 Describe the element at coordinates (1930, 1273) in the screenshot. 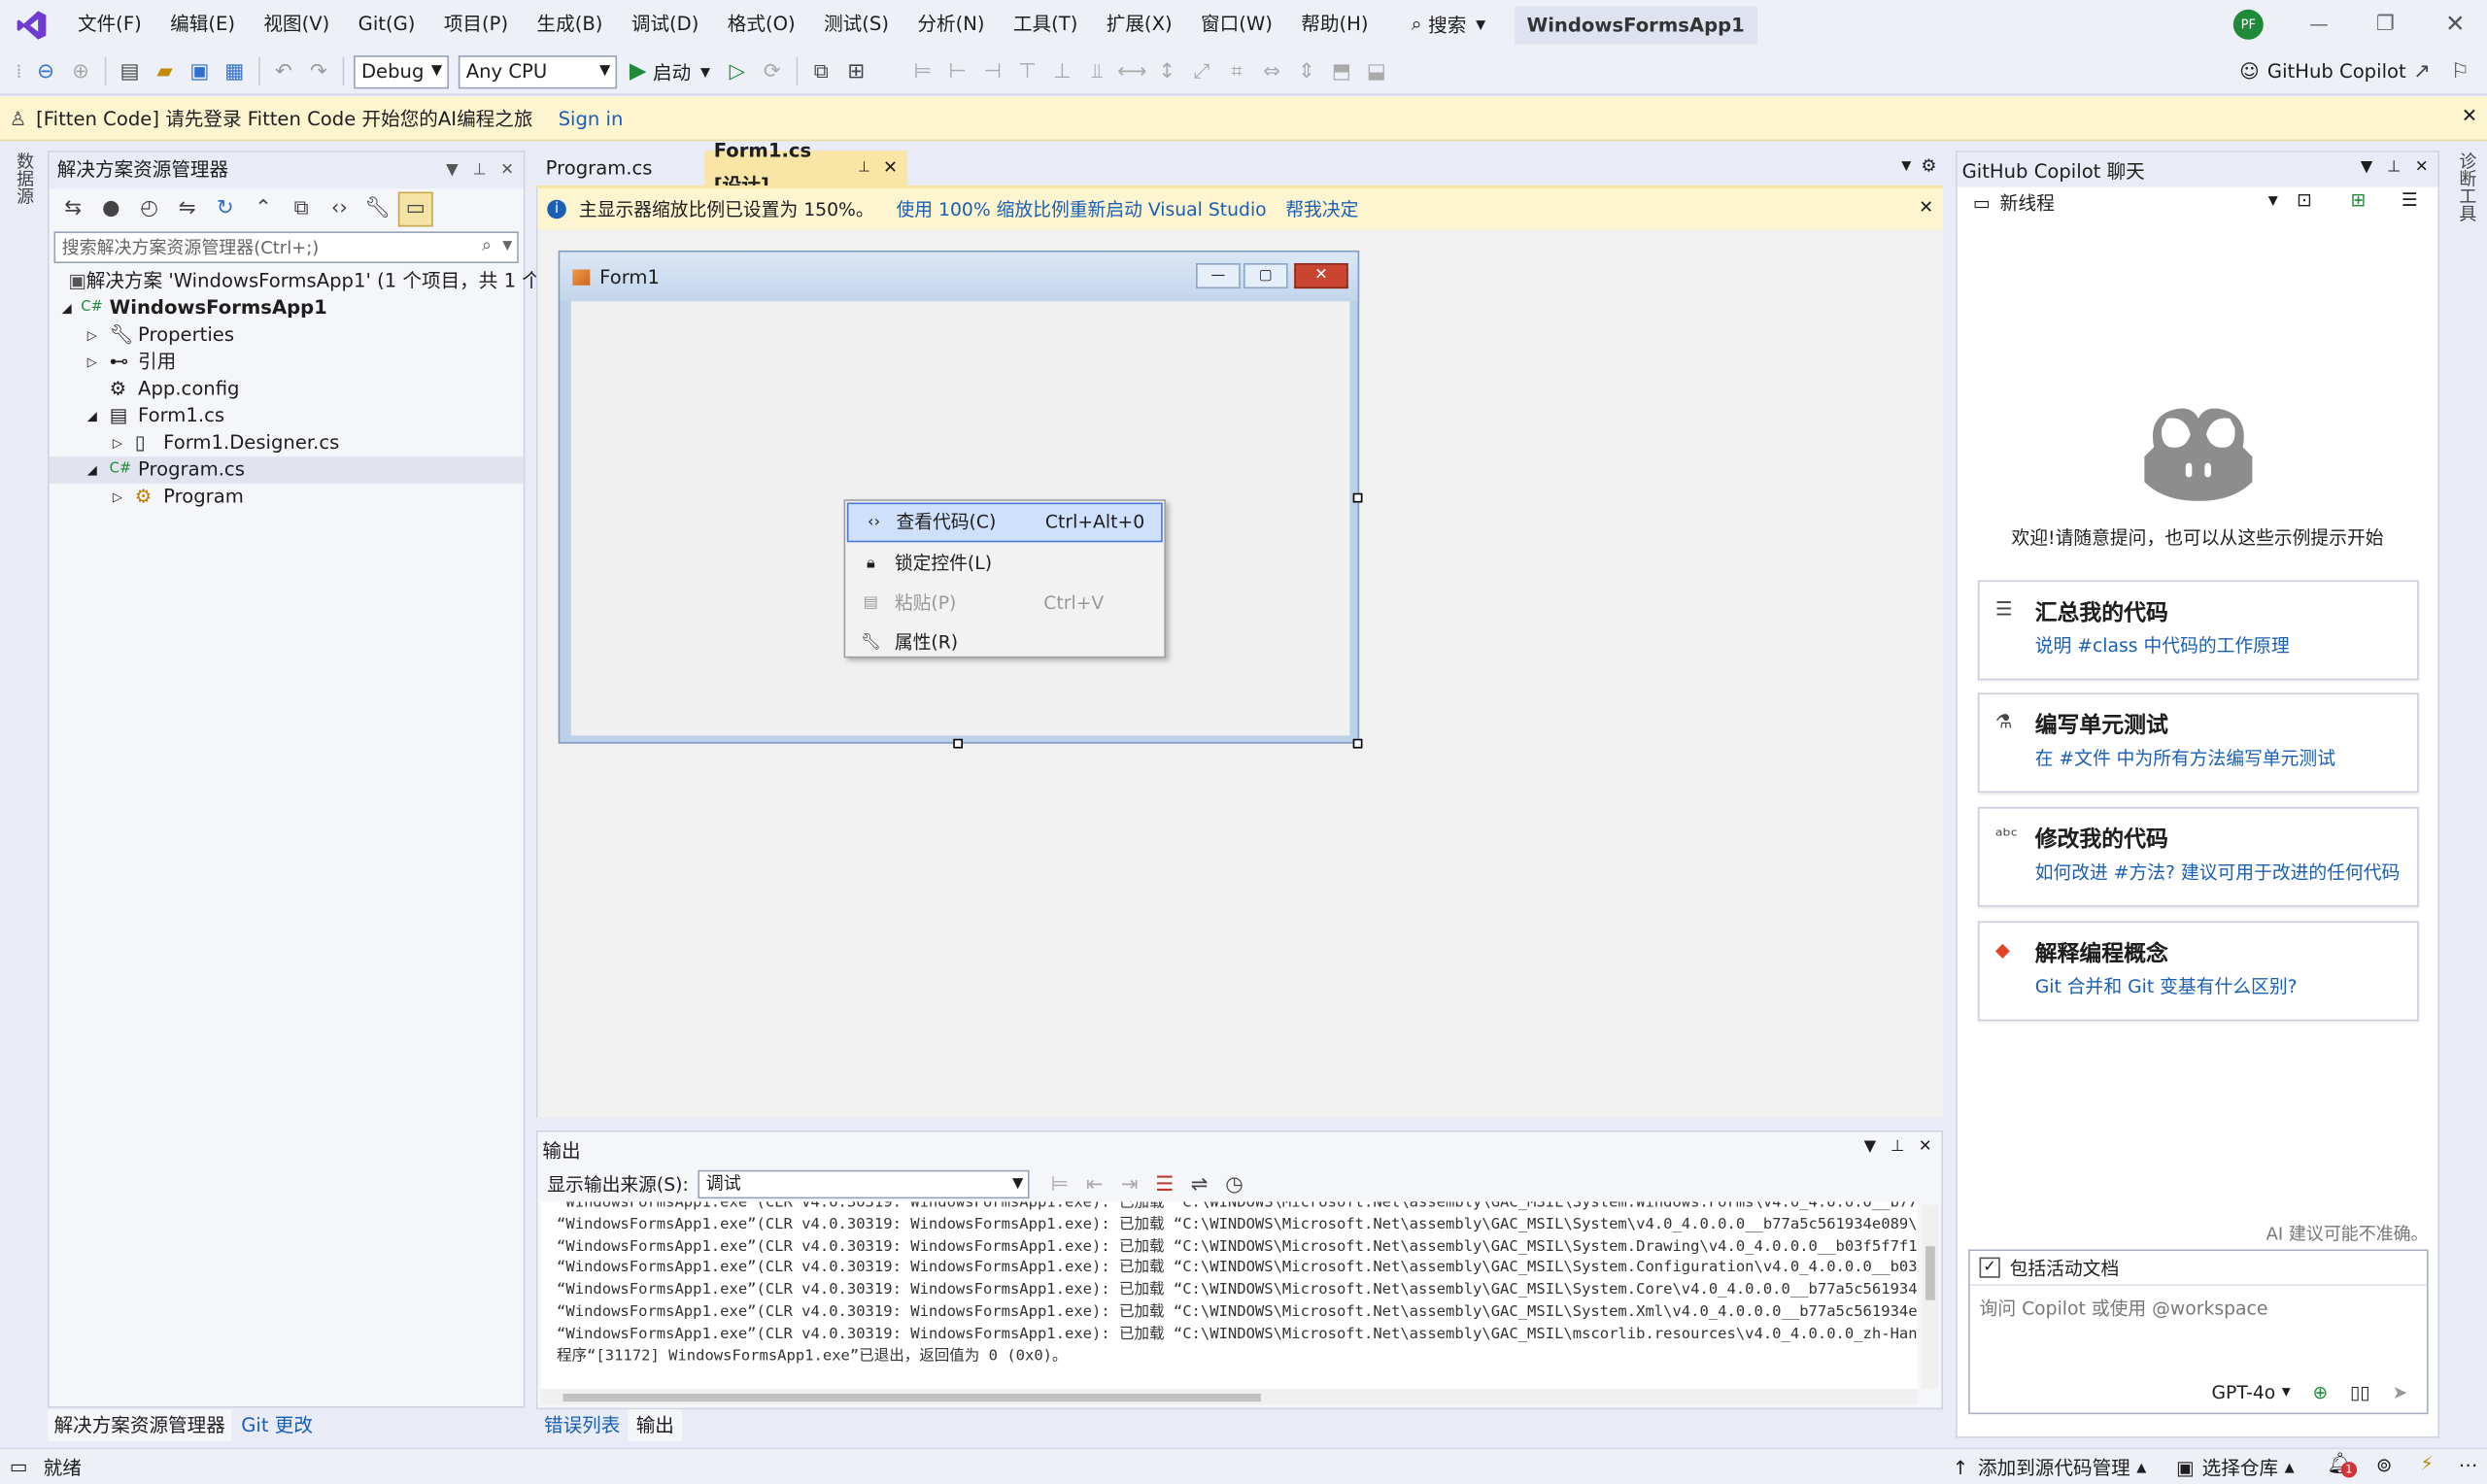

I see `scroll-thumb` at that location.